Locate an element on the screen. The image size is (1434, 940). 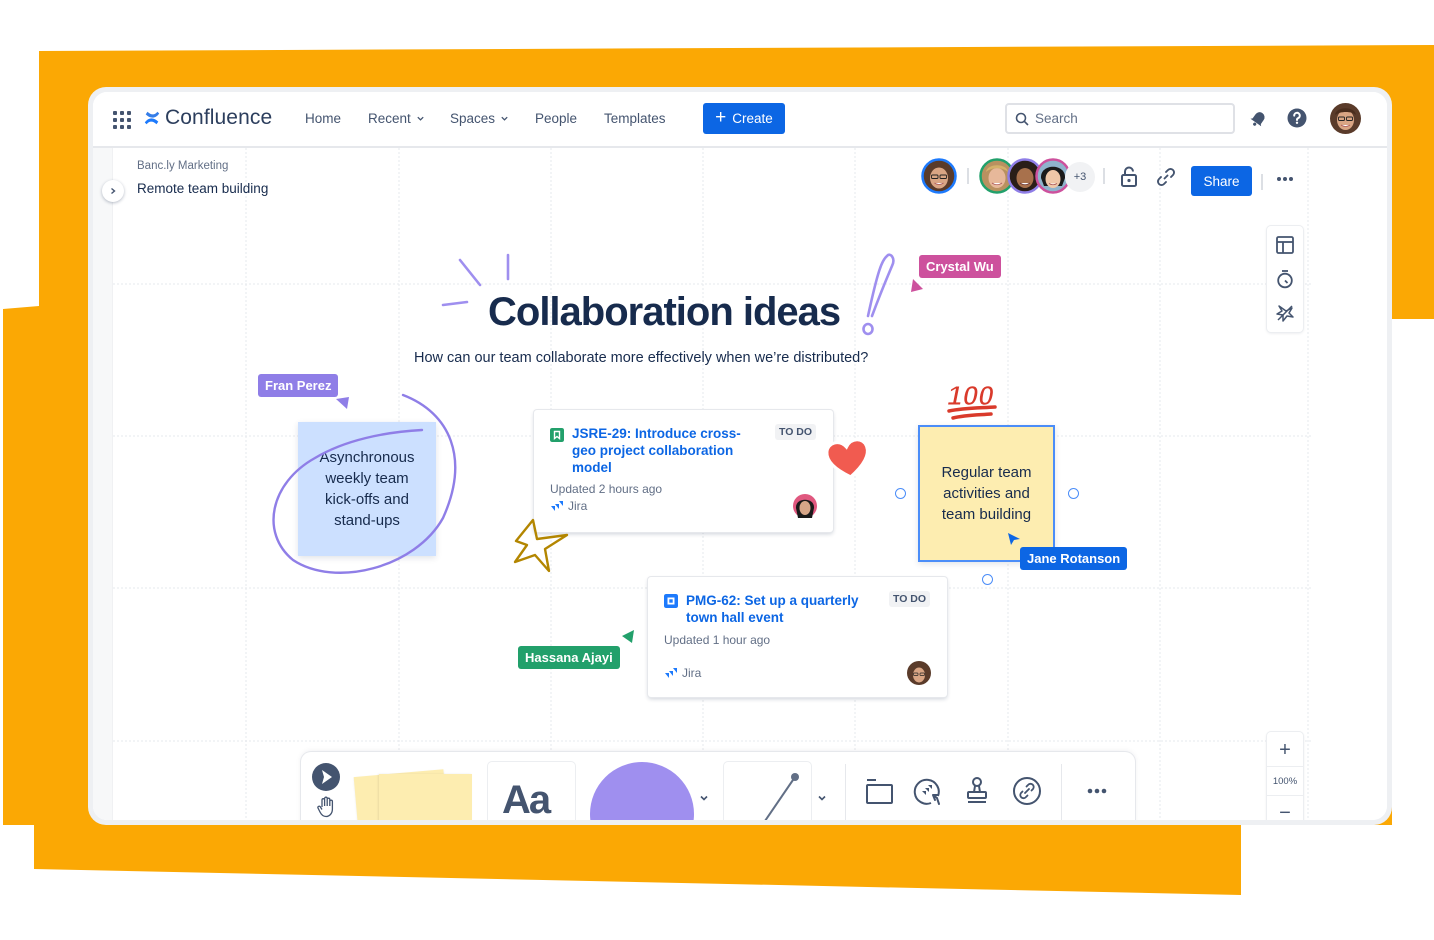
creation-toolbar: Aa is located at coordinates (718, 786).